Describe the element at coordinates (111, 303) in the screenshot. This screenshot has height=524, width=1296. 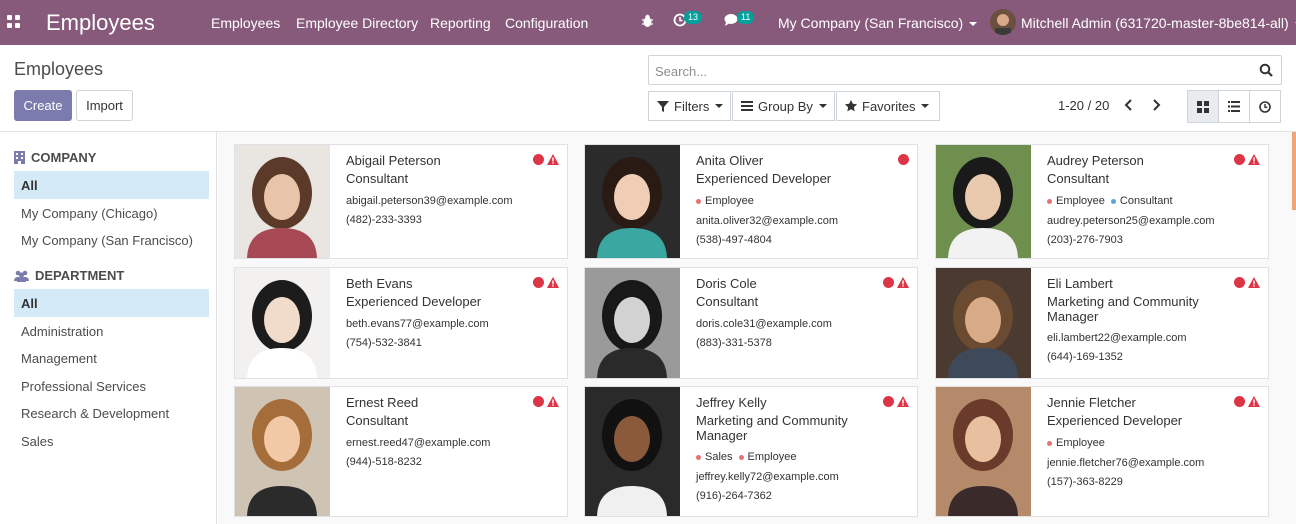
I see `department-item-all: All` at that location.